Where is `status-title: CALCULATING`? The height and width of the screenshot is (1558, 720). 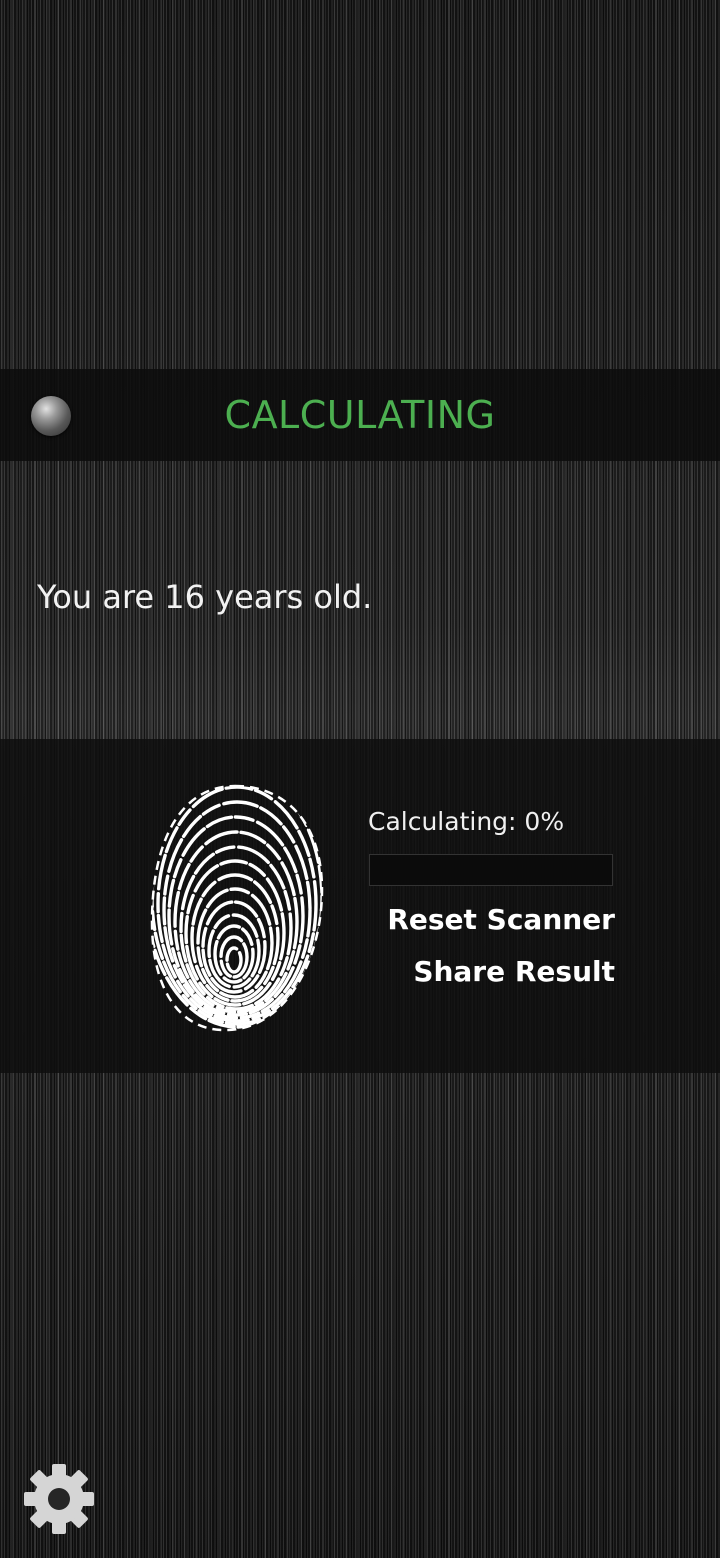
status-title: CALCULATING is located at coordinates (360, 415).